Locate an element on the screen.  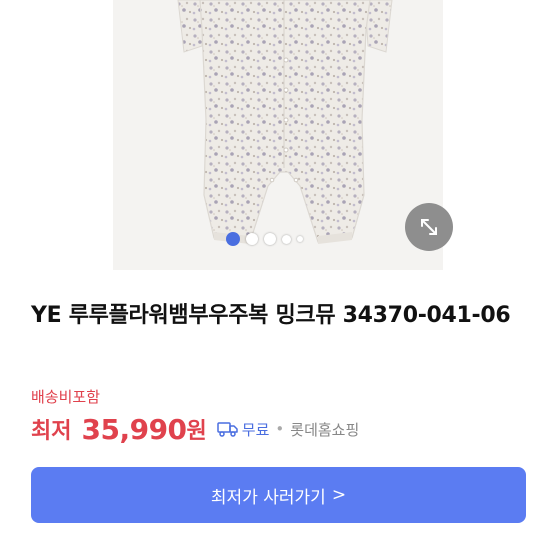
expand-image-button is located at coordinates (429, 227).